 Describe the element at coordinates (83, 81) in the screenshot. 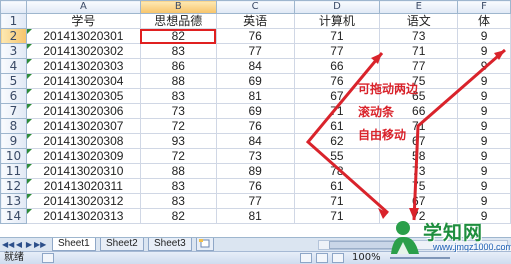

I see `cell-student-id: 201413020304` at that location.